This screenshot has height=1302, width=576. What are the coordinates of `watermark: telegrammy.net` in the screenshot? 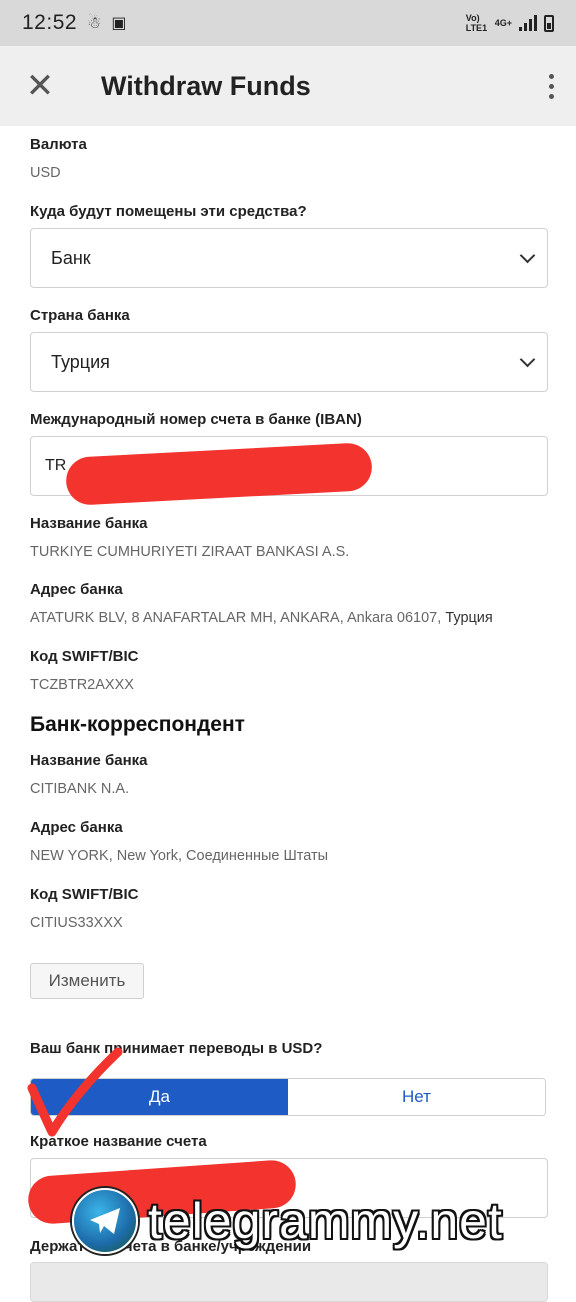 It's located at (287, 1221).